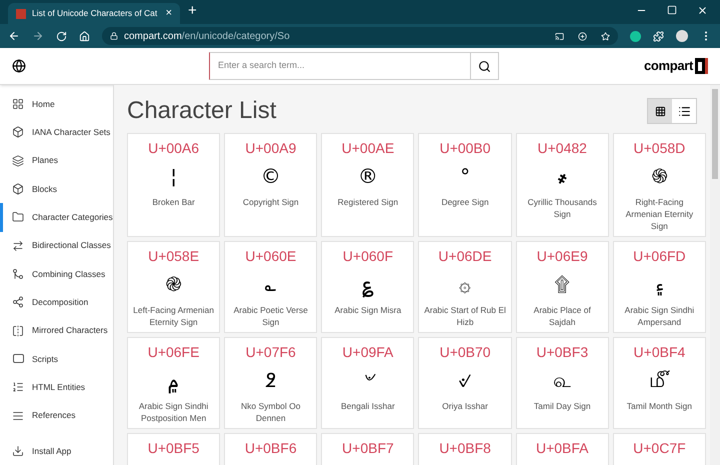 The width and height of the screenshot is (720, 465). What do you see at coordinates (56, 302) in the screenshot?
I see `sidebar-item: Decomposition` at bounding box center [56, 302].